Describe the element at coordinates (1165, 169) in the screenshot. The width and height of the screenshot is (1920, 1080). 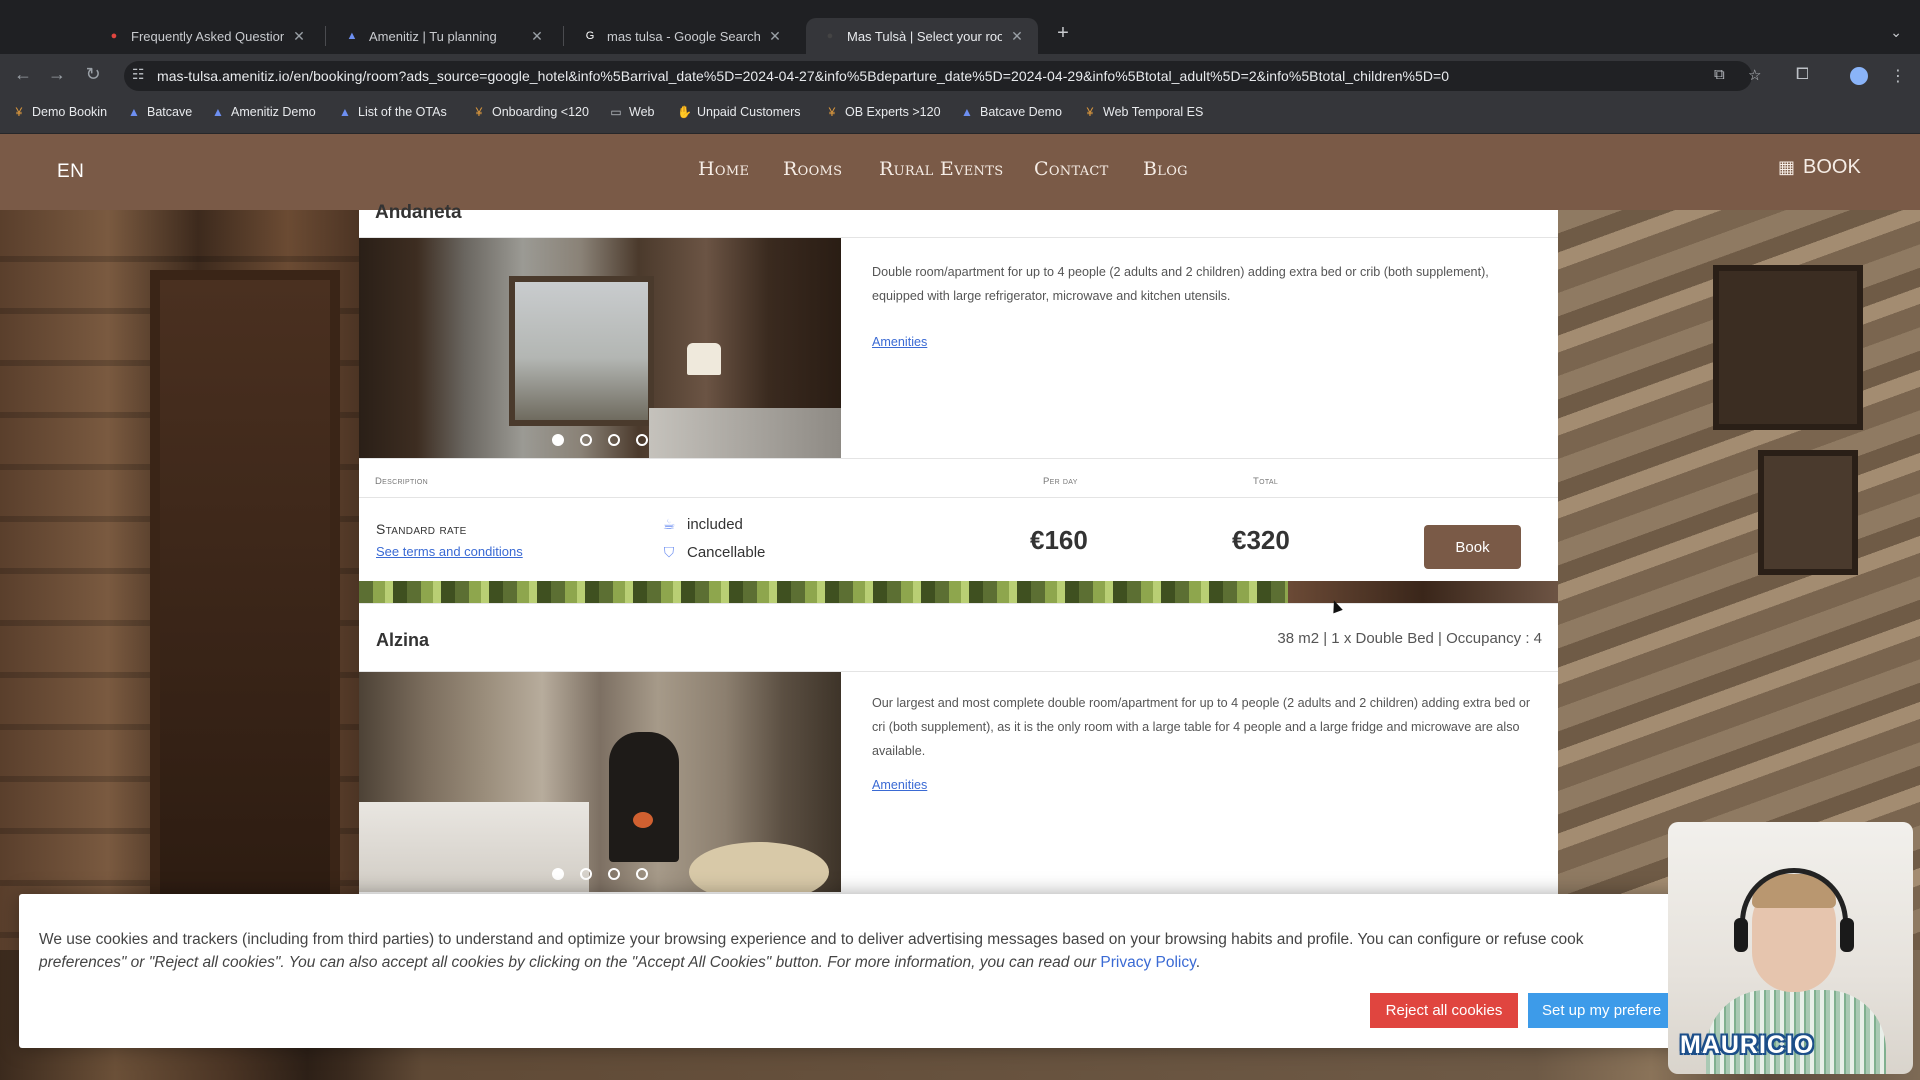
I see `nav-blog: Blog` at that location.